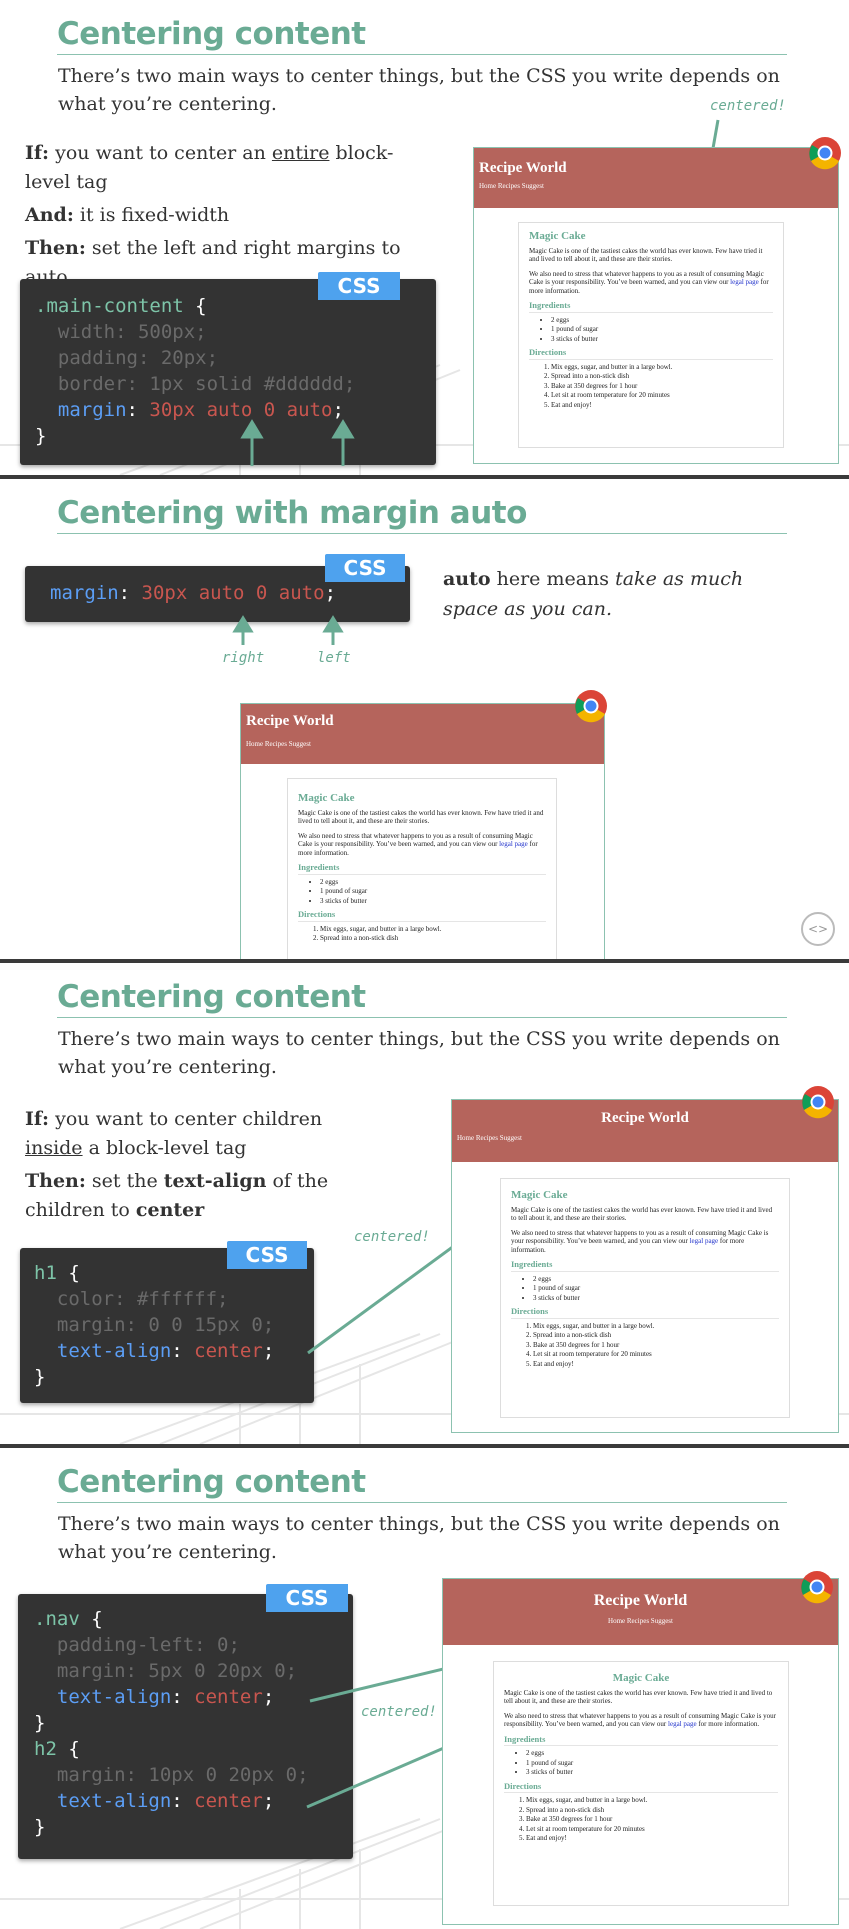  What do you see at coordinates (818, 929) in the screenshot?
I see `slide-nav-button: <>` at bounding box center [818, 929].